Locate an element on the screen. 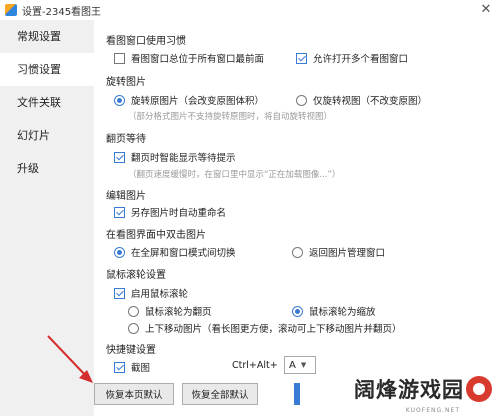 Image resolution: width=500 pixels, height=416 pixels. close-icon: ✕ is located at coordinates (486, 10).